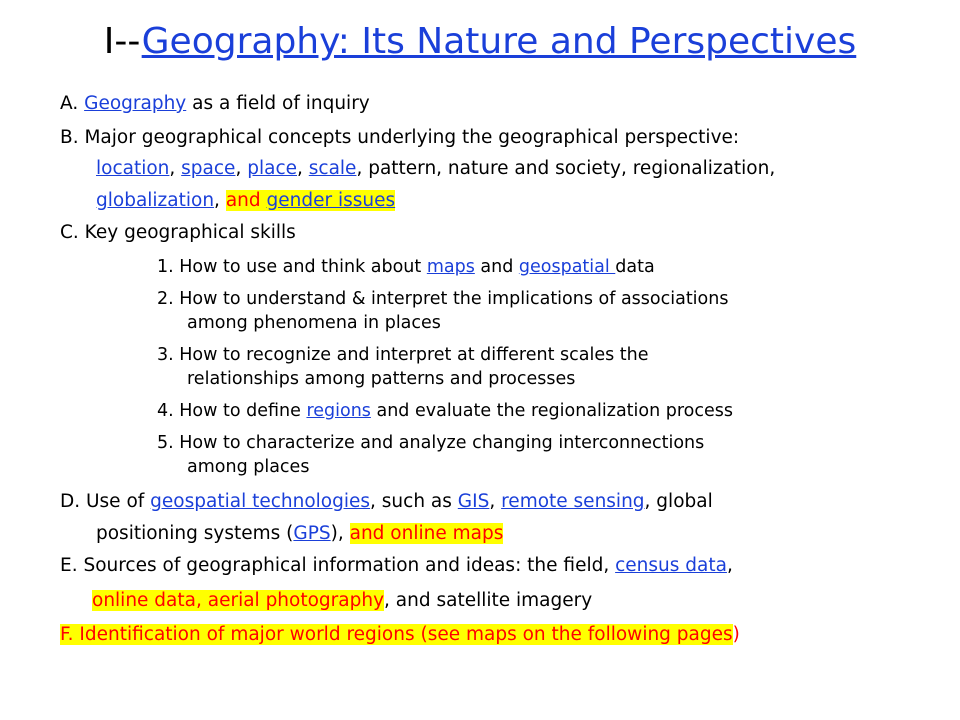 The image size is (960, 720). I want to click on item-d-mid: , such as, so click(414, 501).